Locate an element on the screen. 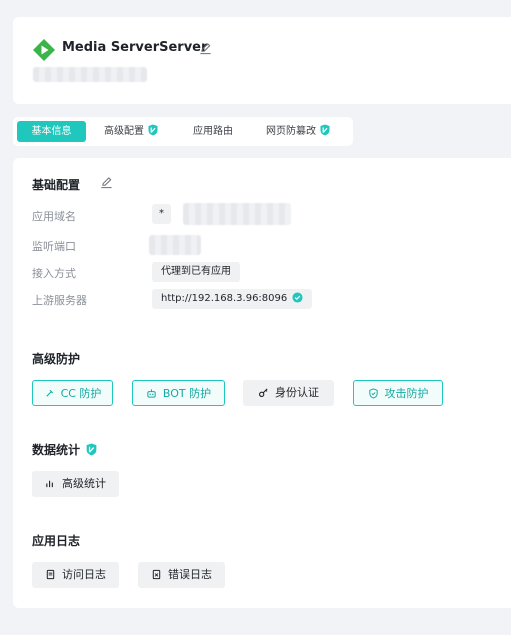  domain-label: 应用域名 is located at coordinates (54, 216).